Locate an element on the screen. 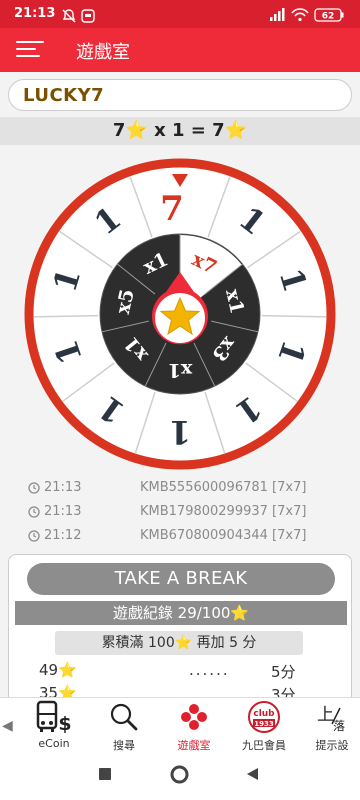 The width and height of the screenshot is (360, 800). status-time: 21:13 is located at coordinates (35, 13).